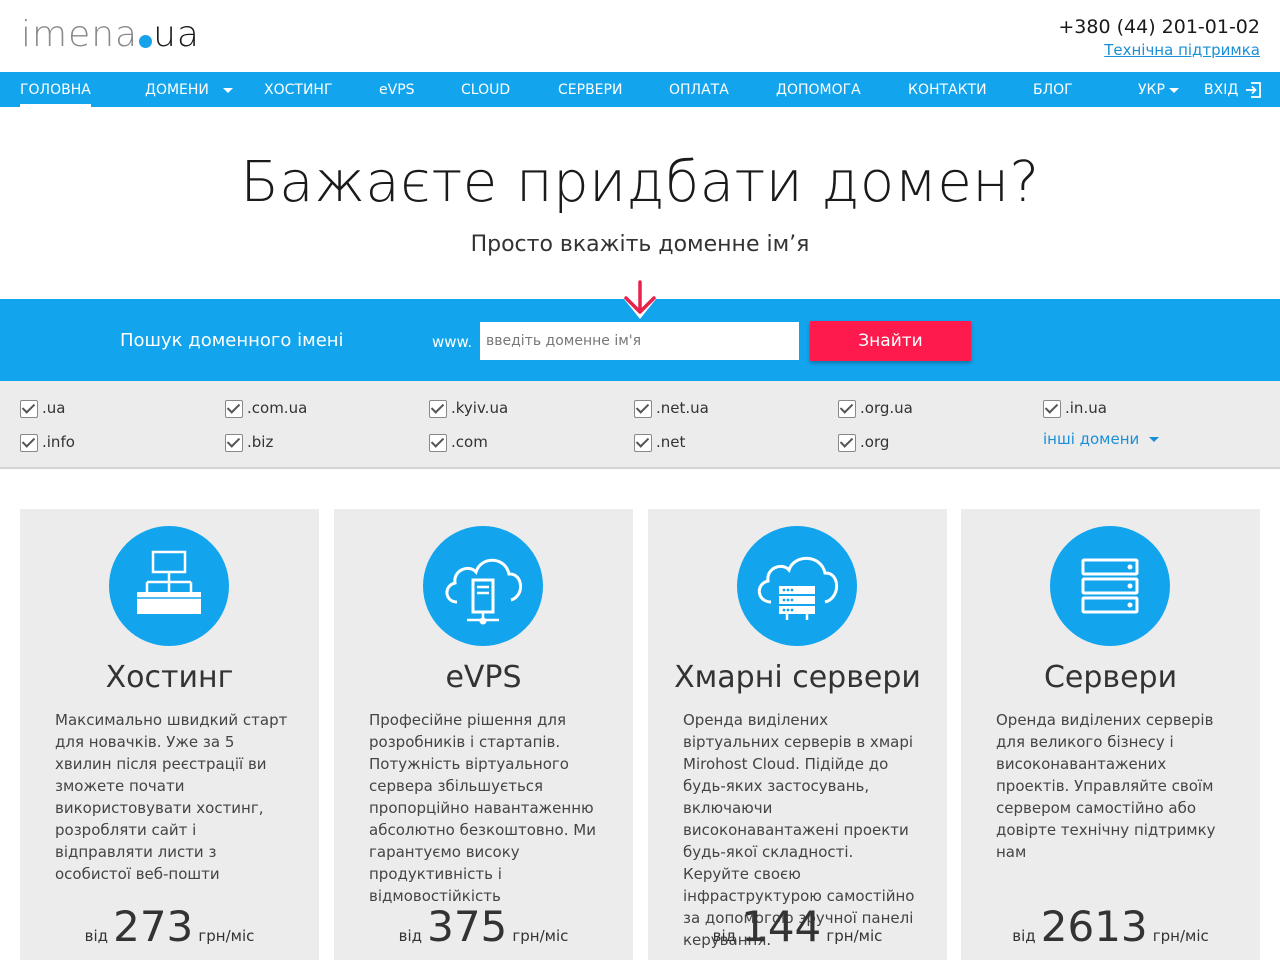 This screenshot has width=1280, height=960. What do you see at coordinates (298, 89) in the screenshot?
I see `nav-hosting: ХОСТИНГ` at bounding box center [298, 89].